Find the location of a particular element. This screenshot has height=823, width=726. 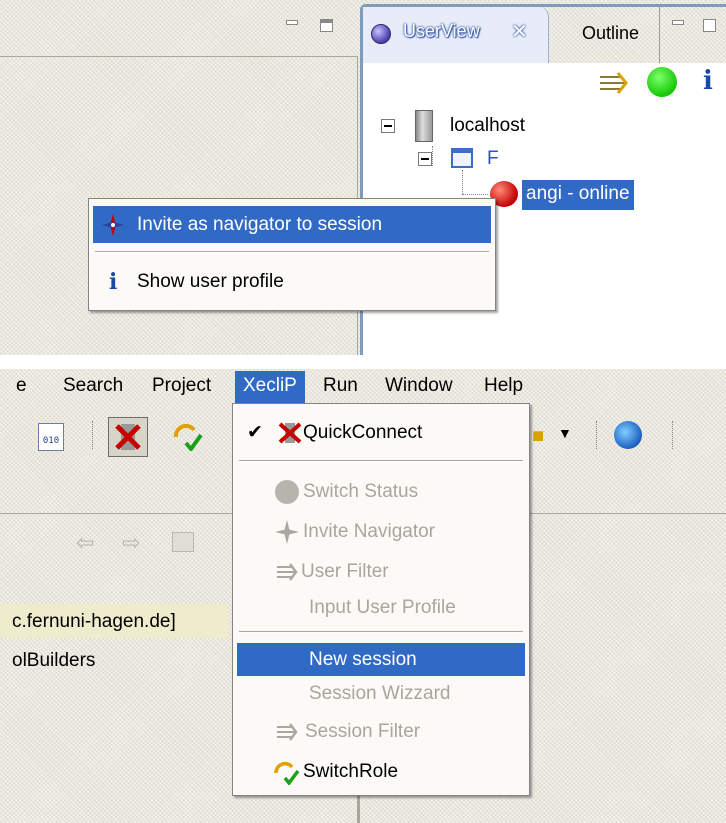

menu-item-quickconnect-label: QuickConnect is located at coordinates (363, 432).